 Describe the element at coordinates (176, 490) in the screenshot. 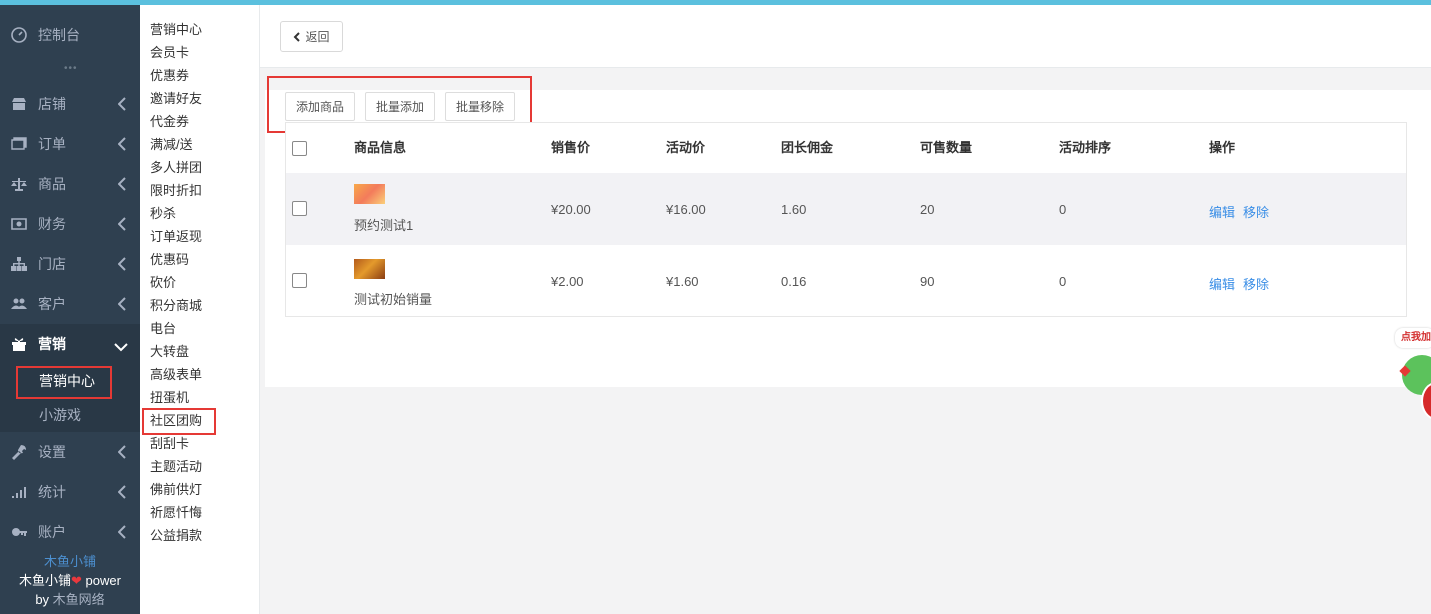

I see `submenu-item: 佛前供灯` at that location.